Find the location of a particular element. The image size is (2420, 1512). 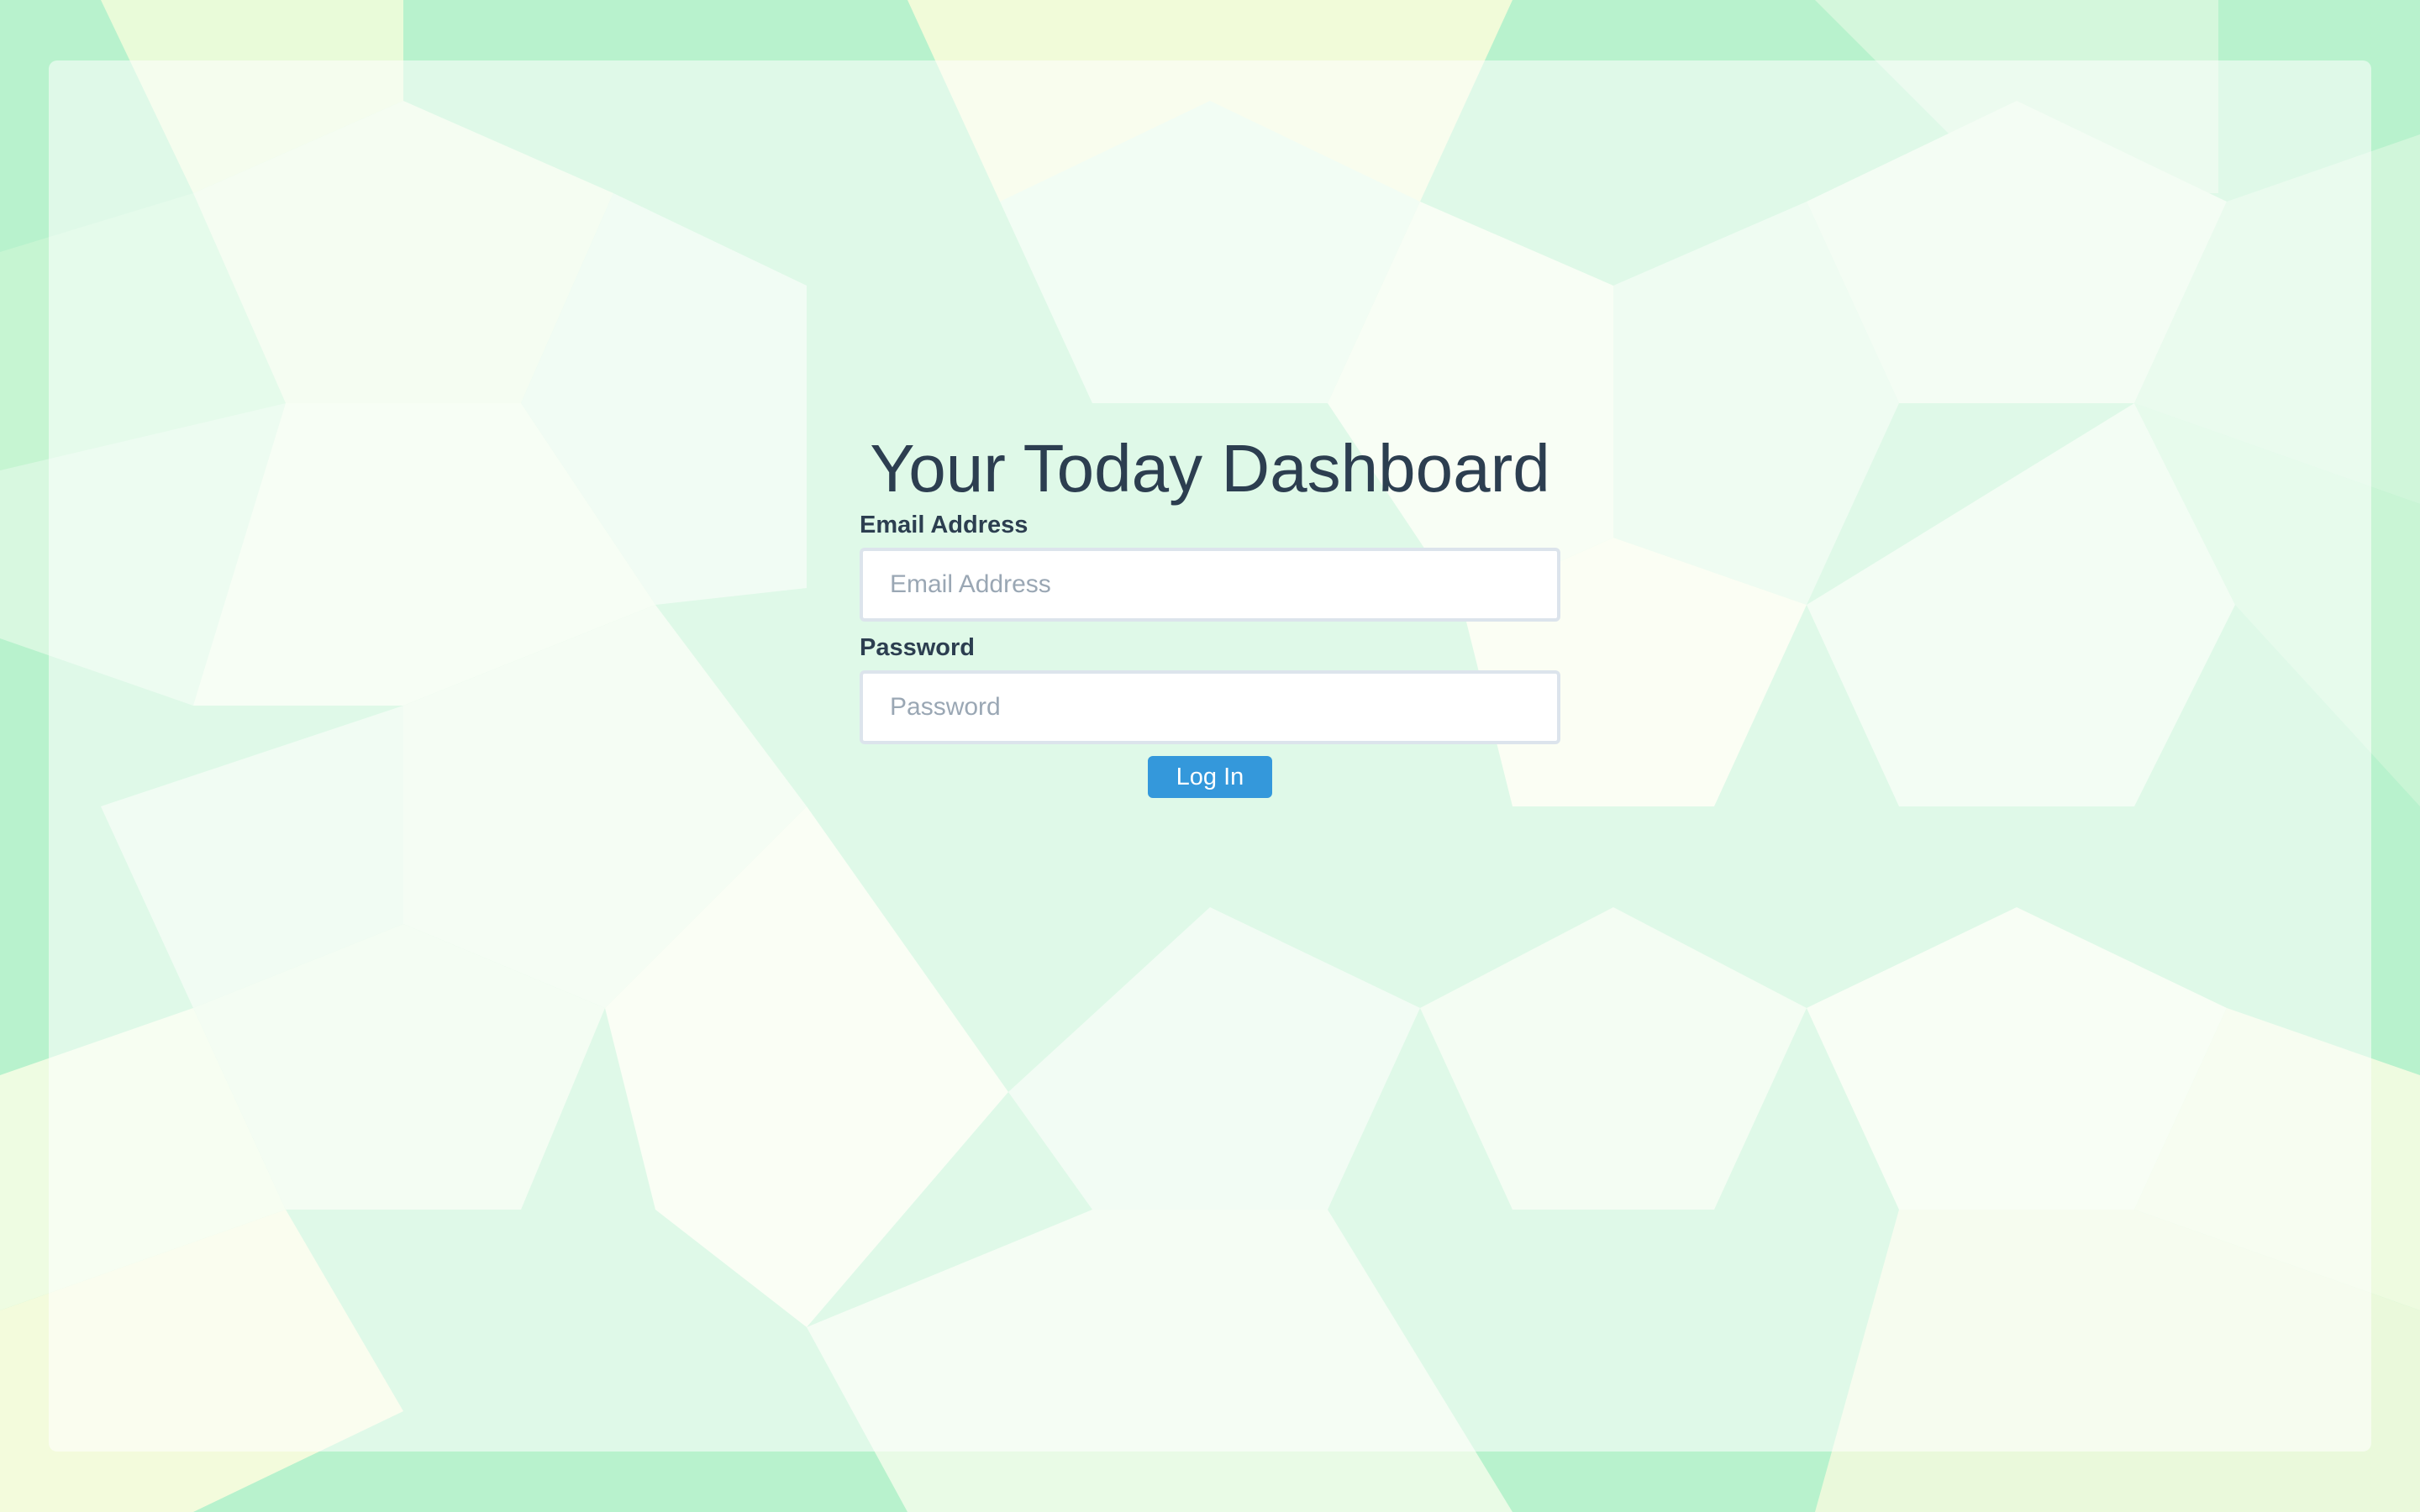

email-input is located at coordinates (1210, 585).